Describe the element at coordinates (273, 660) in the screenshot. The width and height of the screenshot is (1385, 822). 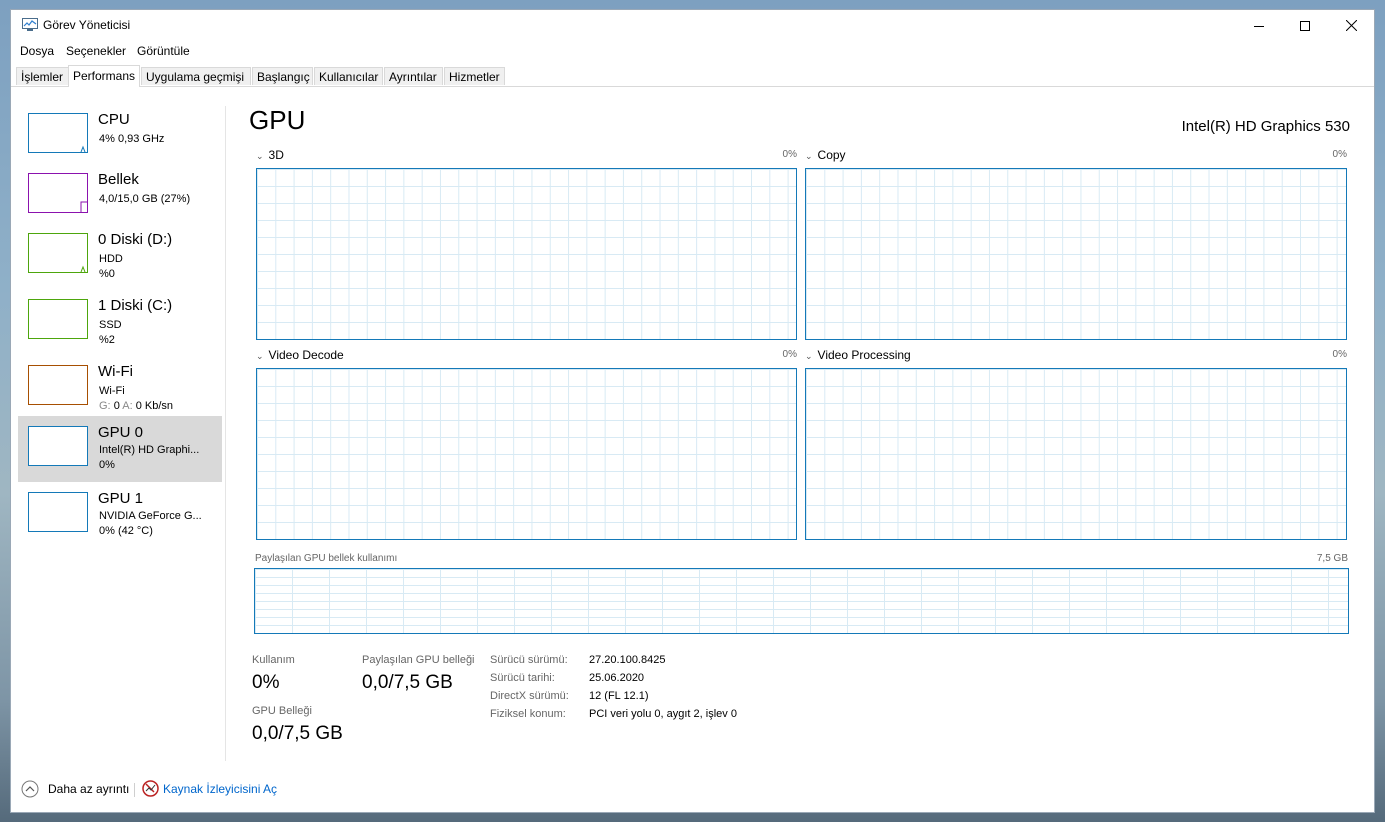
I see `usage-label: Kullanım` at that location.